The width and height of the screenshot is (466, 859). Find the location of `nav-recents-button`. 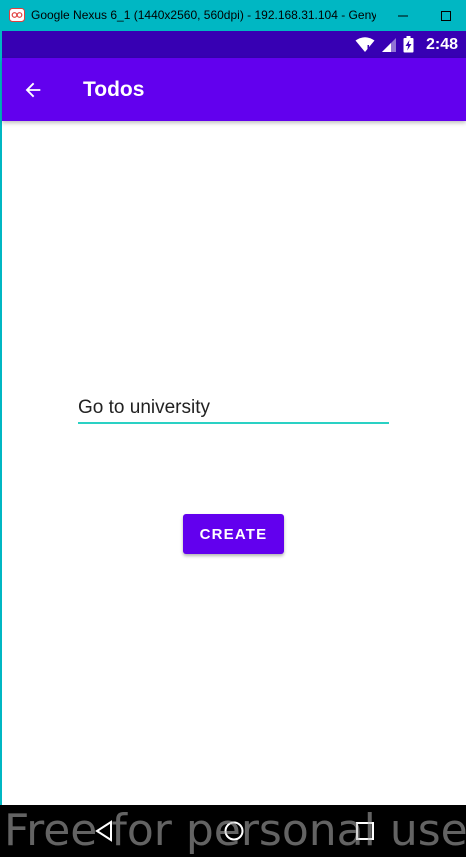

nav-recents-button is located at coordinates (365, 831).